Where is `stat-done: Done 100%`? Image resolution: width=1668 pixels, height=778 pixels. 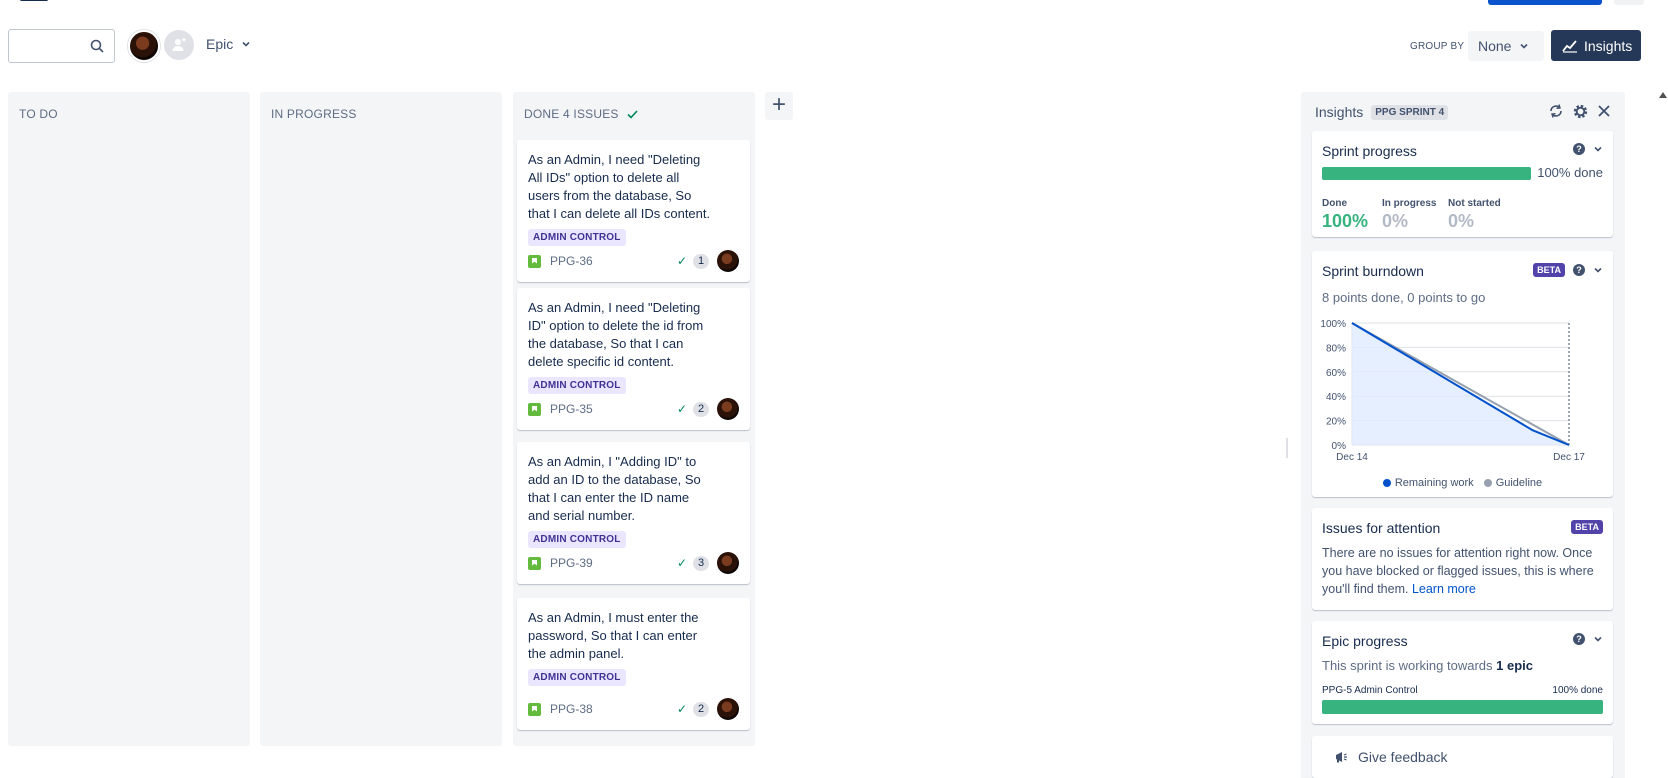 stat-done: Done 100% is located at coordinates (1345, 215).